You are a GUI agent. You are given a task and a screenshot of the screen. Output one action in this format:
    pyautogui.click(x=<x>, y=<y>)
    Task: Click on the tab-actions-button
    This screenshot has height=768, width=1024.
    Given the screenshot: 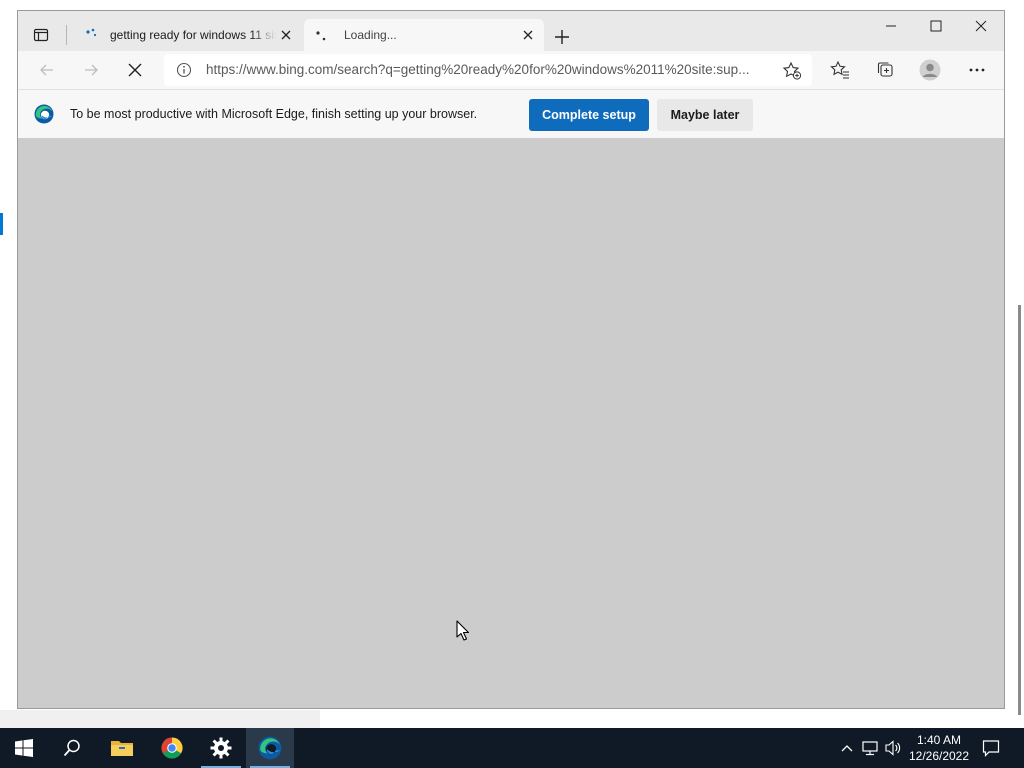 What is the action you would take?
    pyautogui.click(x=41, y=35)
    